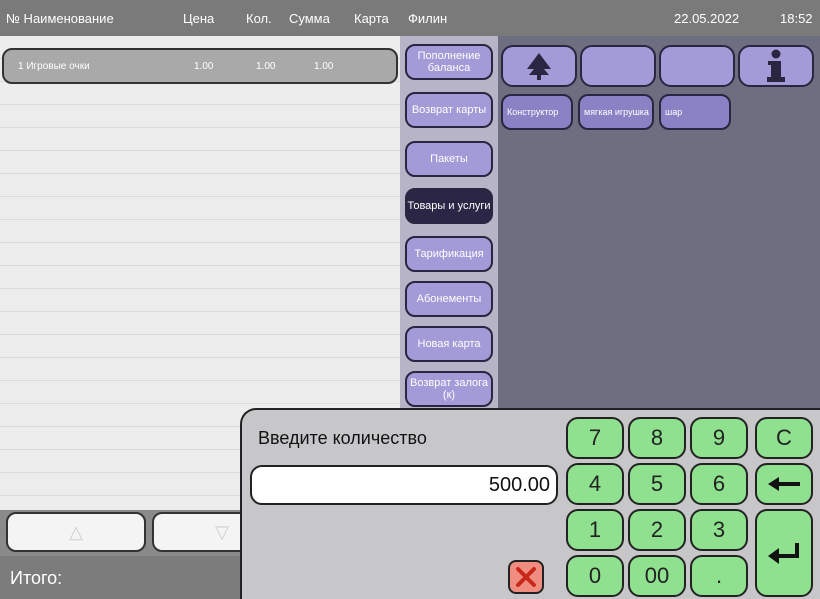 Image resolution: width=820 pixels, height=599 pixels. I want to click on enter-key, so click(784, 553).